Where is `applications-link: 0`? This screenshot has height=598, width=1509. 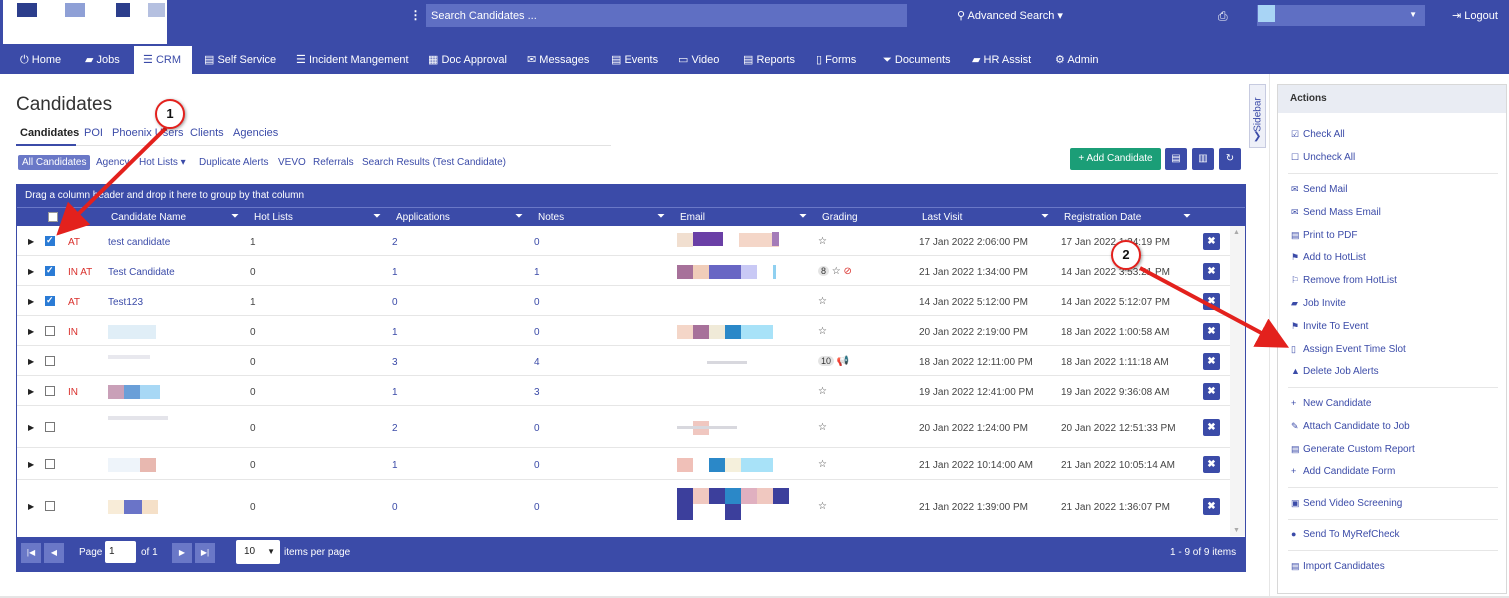 applications-link: 0 is located at coordinates (395, 507).